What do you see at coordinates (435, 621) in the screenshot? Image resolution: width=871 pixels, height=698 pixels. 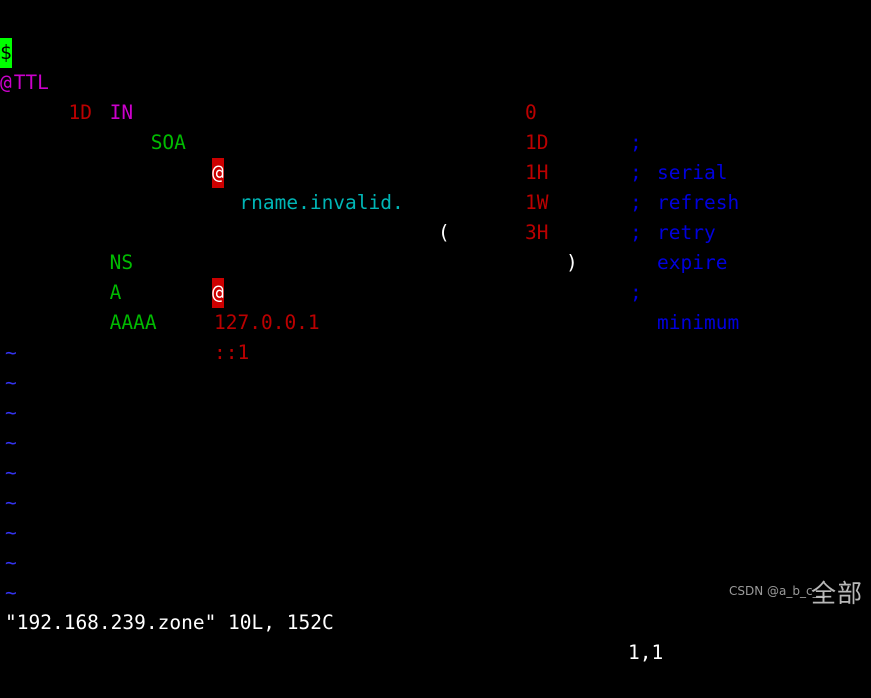 I see `vim-status-line: "192.168.239.zone" 10L, 152C 1,1` at bounding box center [435, 621].